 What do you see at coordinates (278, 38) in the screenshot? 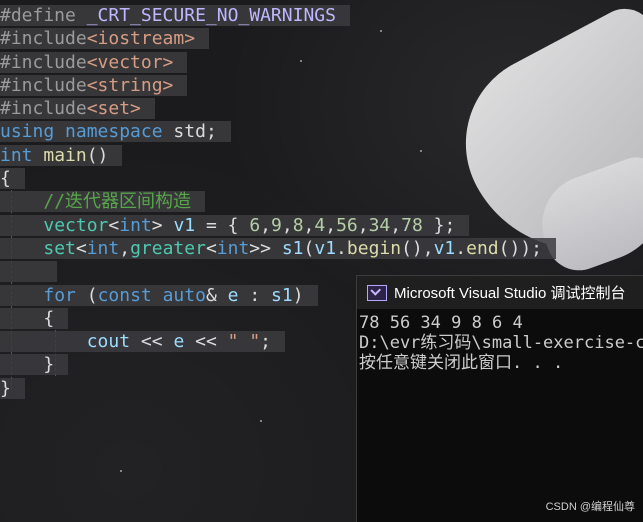
I see `code-line-2: #include<iostream>` at bounding box center [278, 38].